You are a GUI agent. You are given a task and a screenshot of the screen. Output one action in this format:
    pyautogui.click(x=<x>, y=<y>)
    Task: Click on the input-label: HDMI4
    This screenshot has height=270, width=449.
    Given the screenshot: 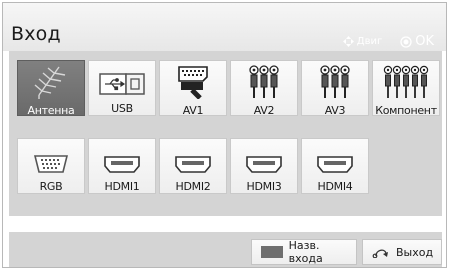 What is the action you would take?
    pyautogui.click(x=335, y=186)
    